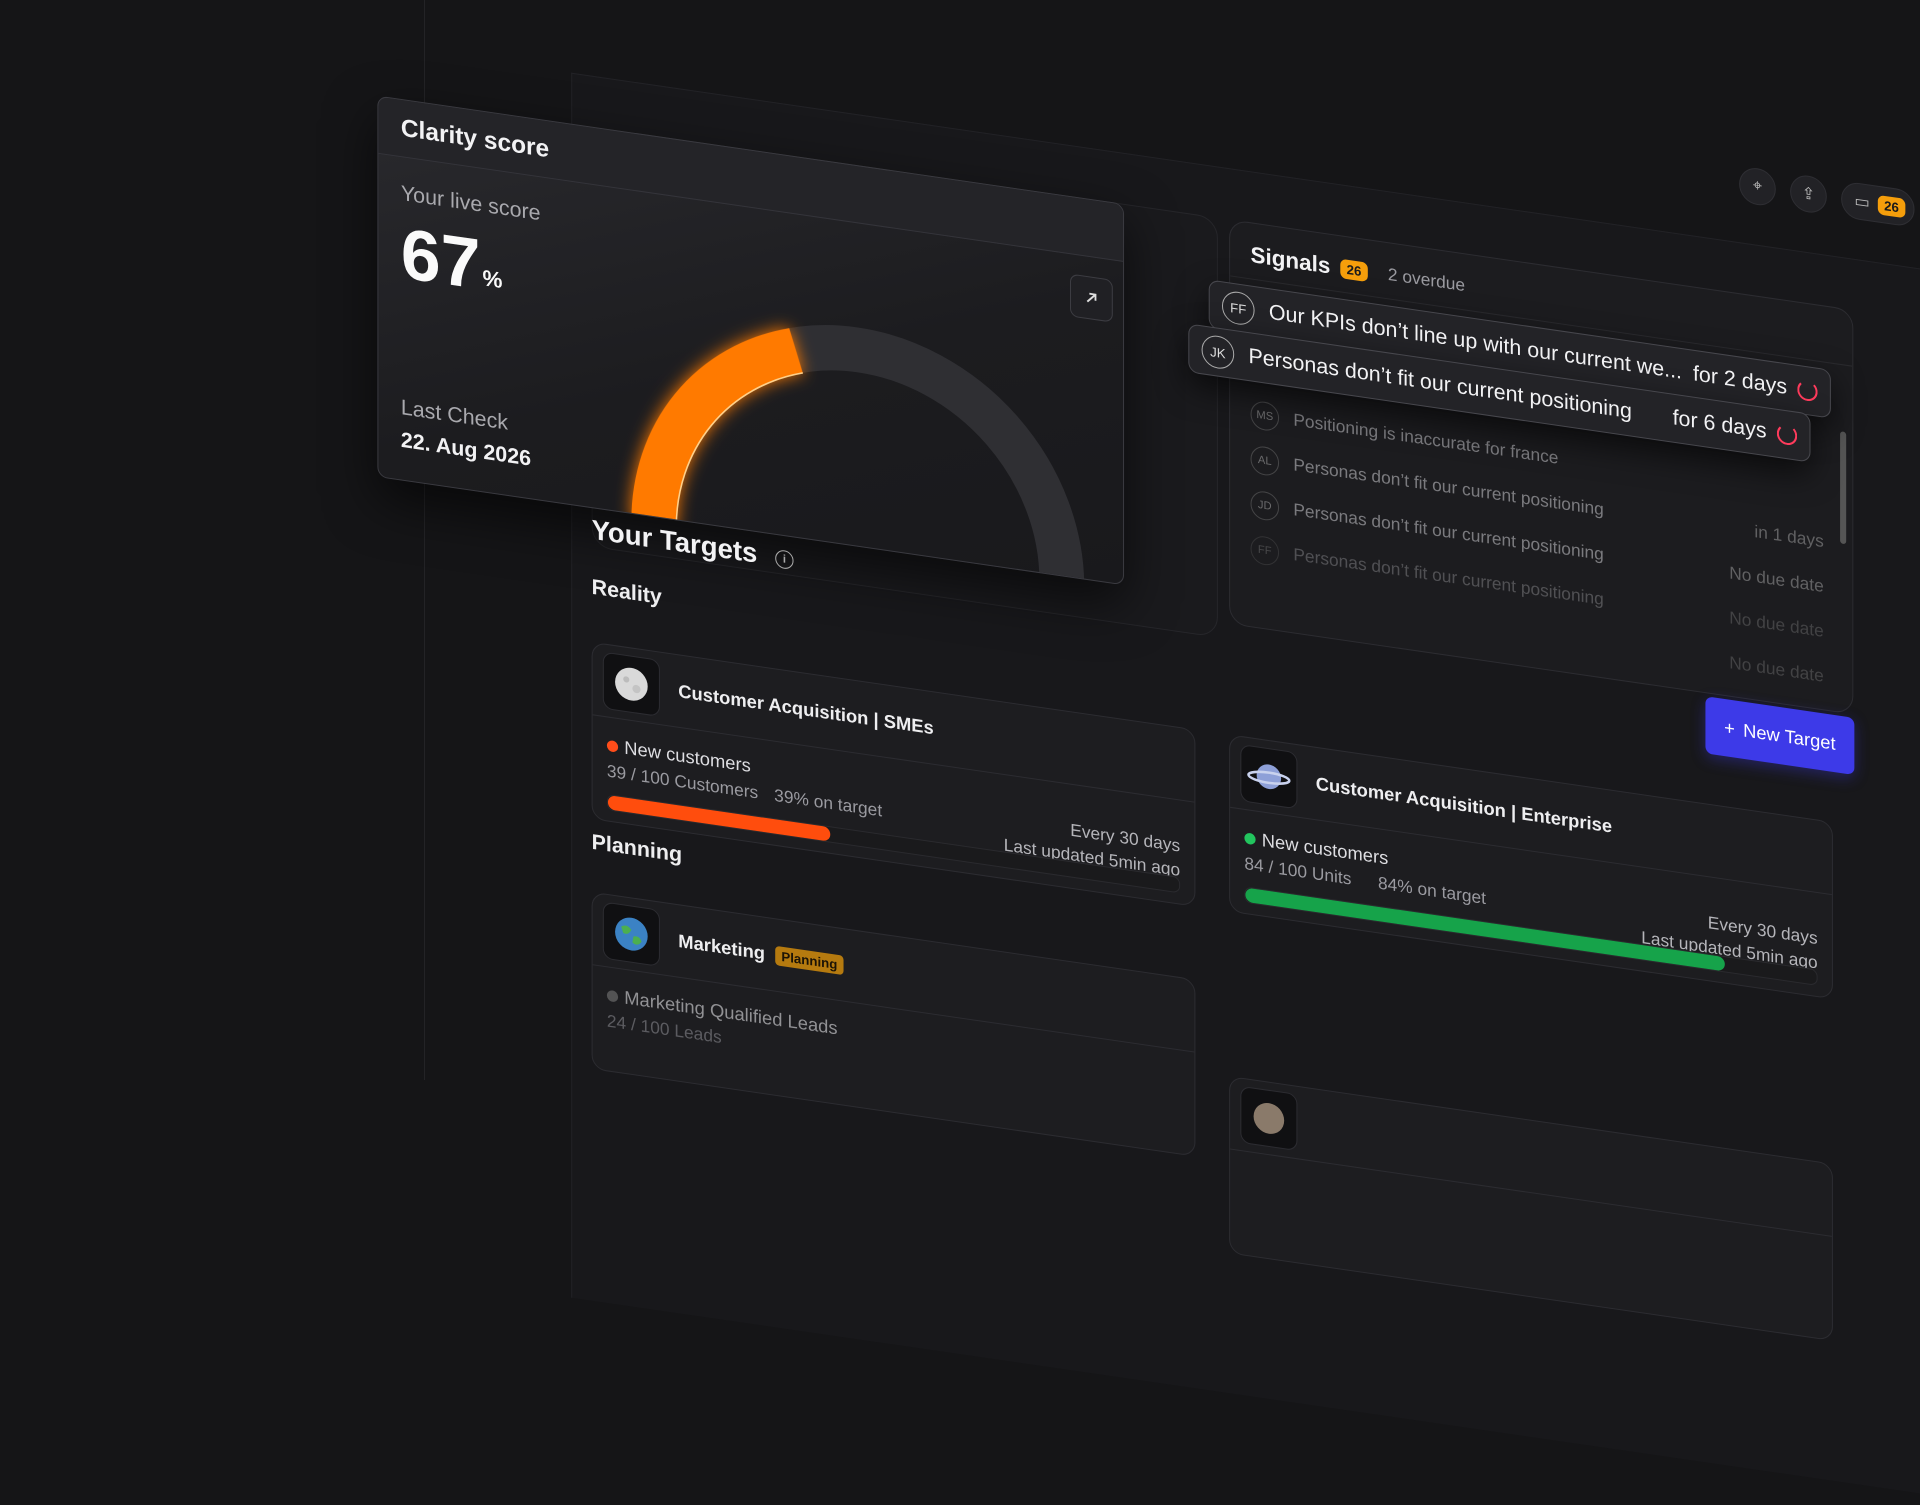 This screenshot has width=1920, height=1505. What do you see at coordinates (722, 947) in the screenshot?
I see `target-name: Marketing` at bounding box center [722, 947].